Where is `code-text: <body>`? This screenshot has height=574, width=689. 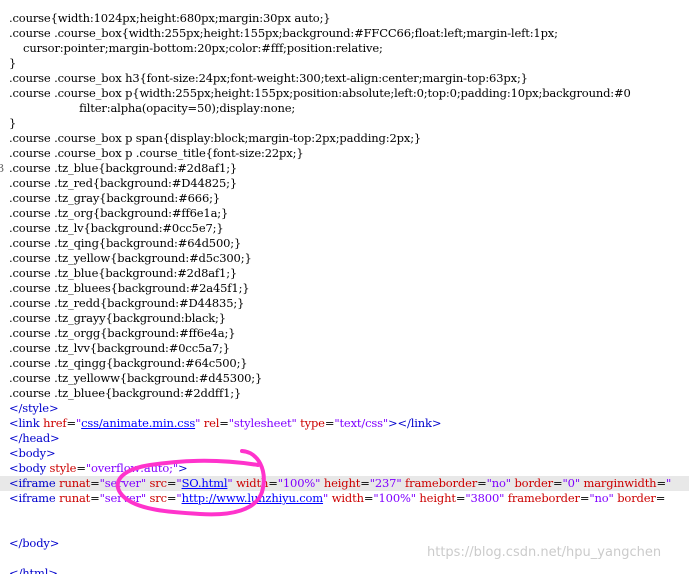
code-text: <body> is located at coordinates (32, 453).